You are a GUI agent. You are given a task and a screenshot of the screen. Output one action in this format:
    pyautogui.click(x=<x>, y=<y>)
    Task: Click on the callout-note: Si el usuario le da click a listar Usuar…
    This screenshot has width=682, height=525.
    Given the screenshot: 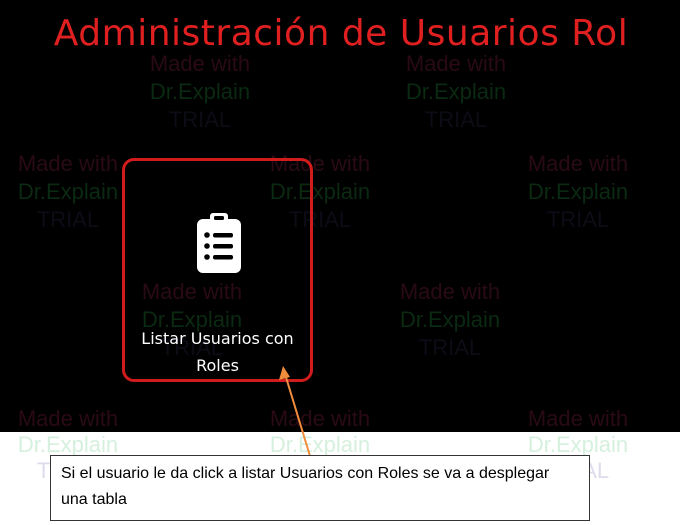 What is the action you would take?
    pyautogui.click(x=320, y=488)
    